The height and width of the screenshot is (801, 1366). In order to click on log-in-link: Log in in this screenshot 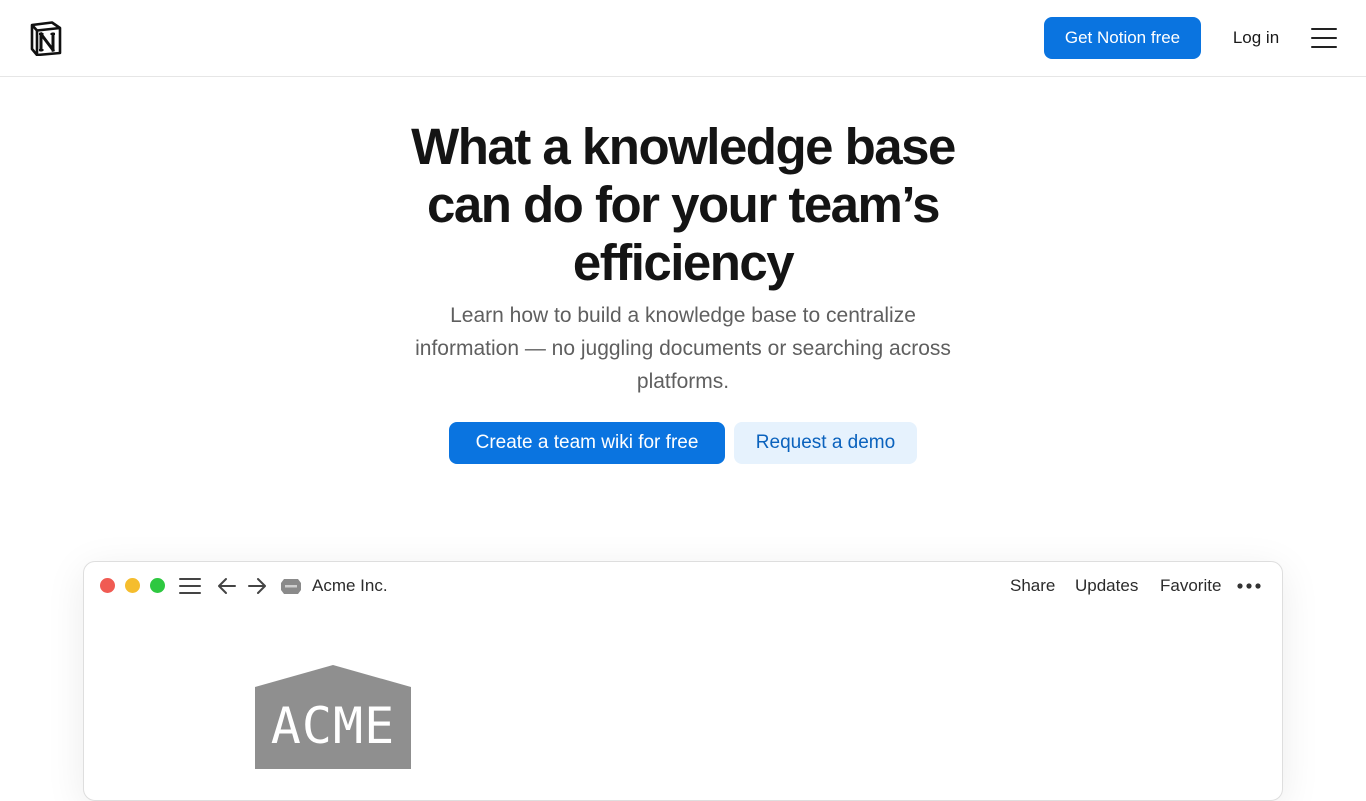, I will do `click(1256, 38)`.